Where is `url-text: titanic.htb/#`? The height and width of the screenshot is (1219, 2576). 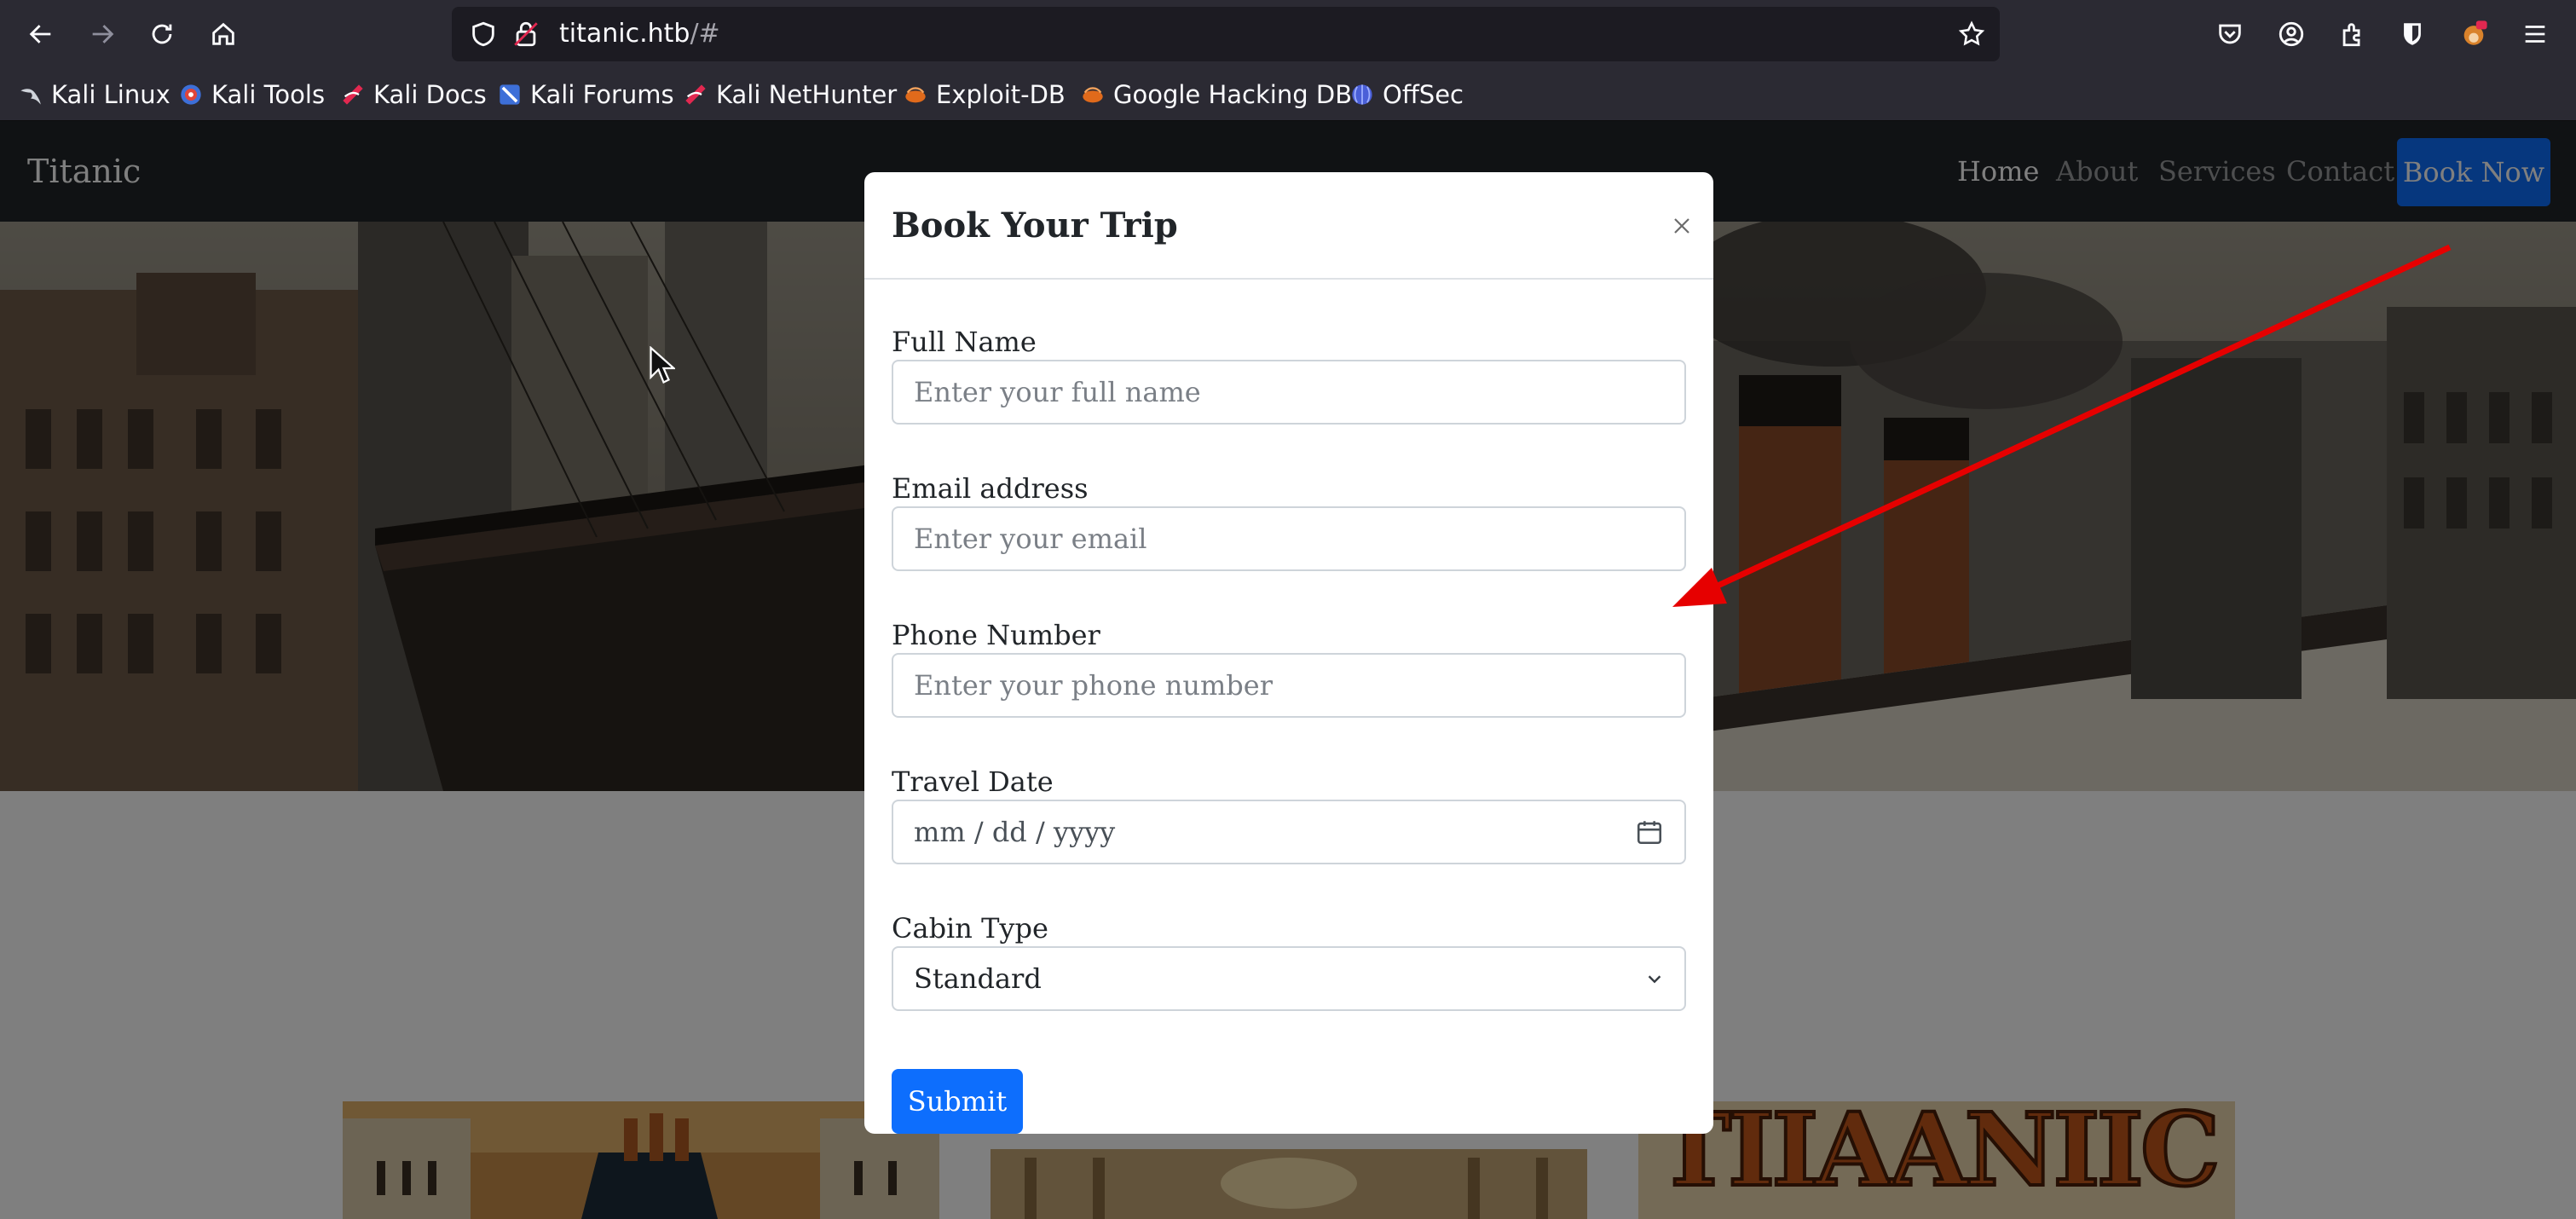
url-text: titanic.htb/# is located at coordinates (639, 34).